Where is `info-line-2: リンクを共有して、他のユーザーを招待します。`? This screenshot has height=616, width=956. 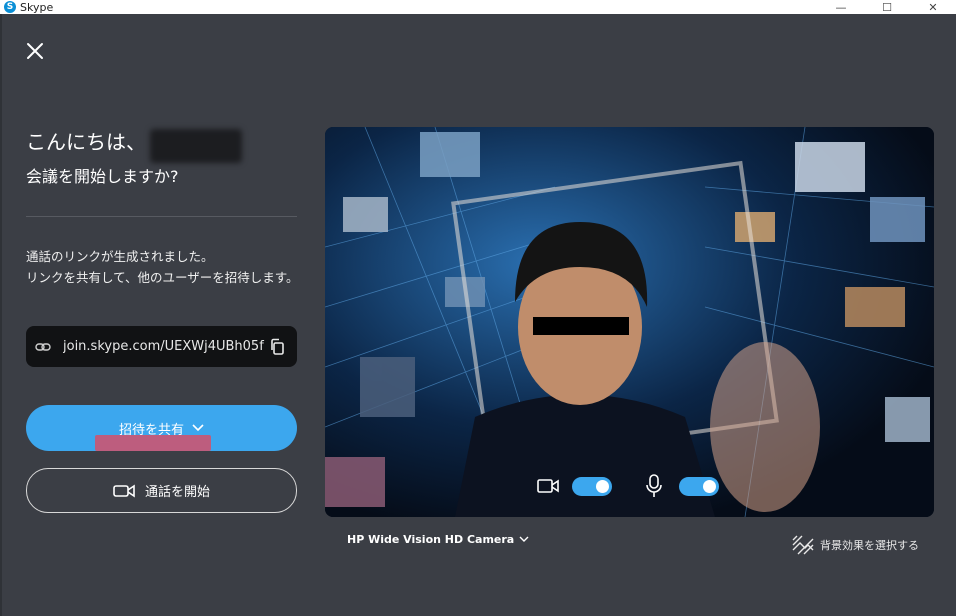 info-line-2: リンクを共有して、他のユーザーを招待します。 is located at coordinates (162, 277).